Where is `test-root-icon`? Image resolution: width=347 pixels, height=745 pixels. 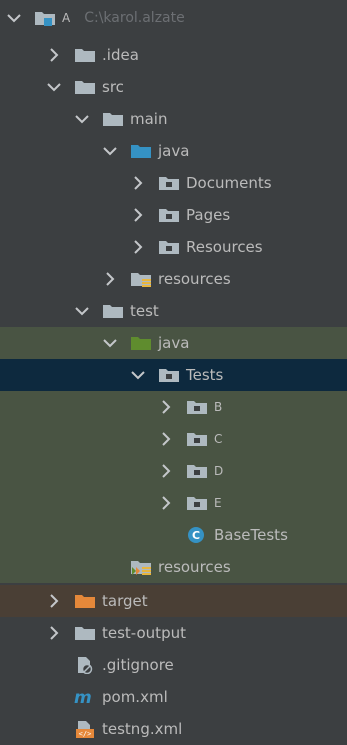
test-root-icon is located at coordinates (141, 343).